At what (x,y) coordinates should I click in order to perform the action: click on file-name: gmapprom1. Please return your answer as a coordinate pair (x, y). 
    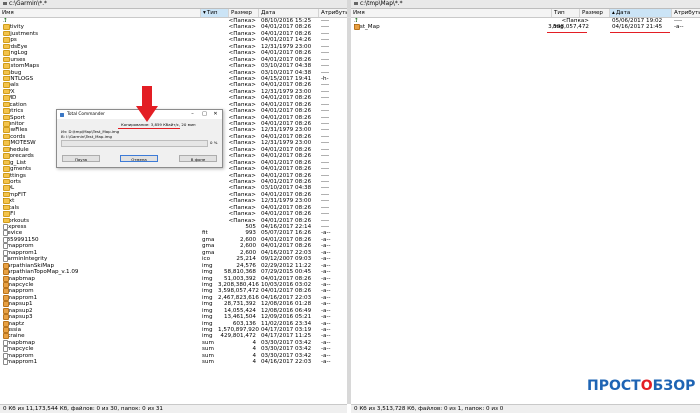
    Looking at the image, I should click on (20, 362).